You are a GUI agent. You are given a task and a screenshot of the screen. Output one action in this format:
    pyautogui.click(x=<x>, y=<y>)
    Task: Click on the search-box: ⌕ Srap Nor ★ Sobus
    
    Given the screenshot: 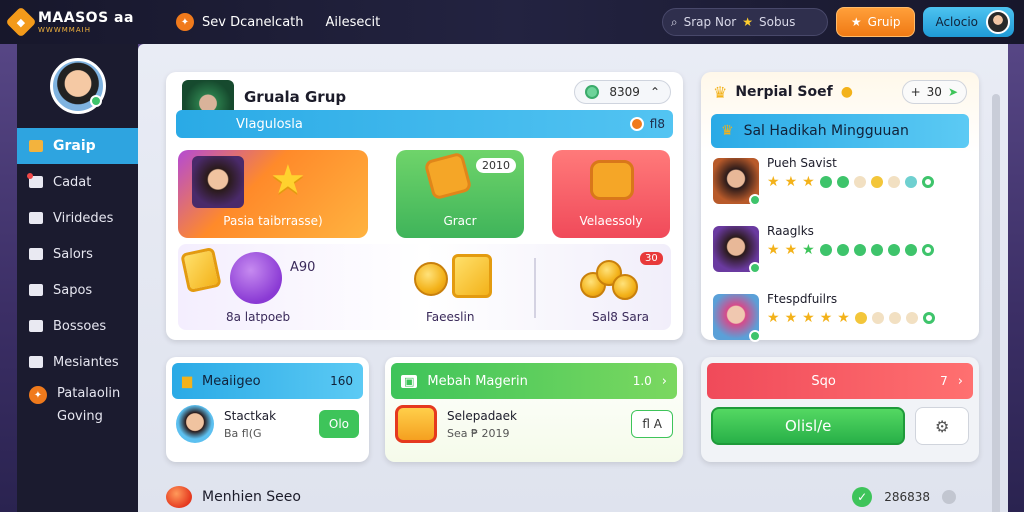 What is the action you would take?
    pyautogui.click(x=744, y=22)
    